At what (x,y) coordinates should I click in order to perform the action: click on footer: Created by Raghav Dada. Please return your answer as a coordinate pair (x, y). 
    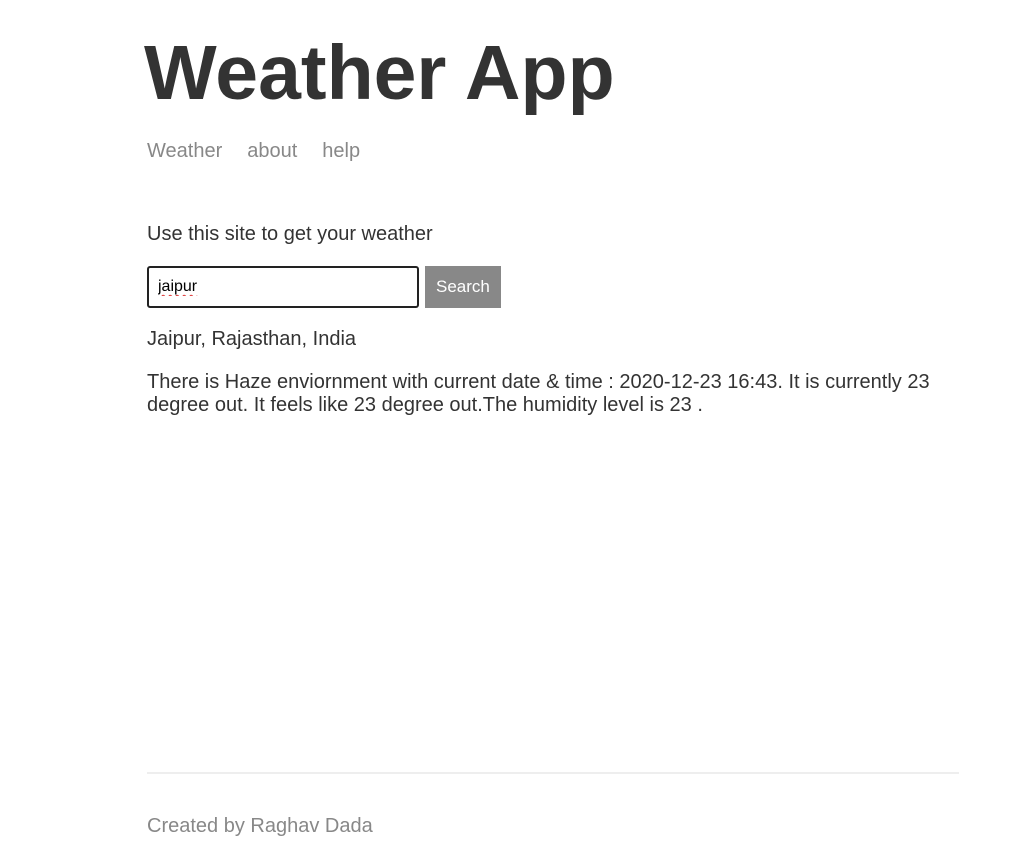
    Looking at the image, I should click on (553, 804).